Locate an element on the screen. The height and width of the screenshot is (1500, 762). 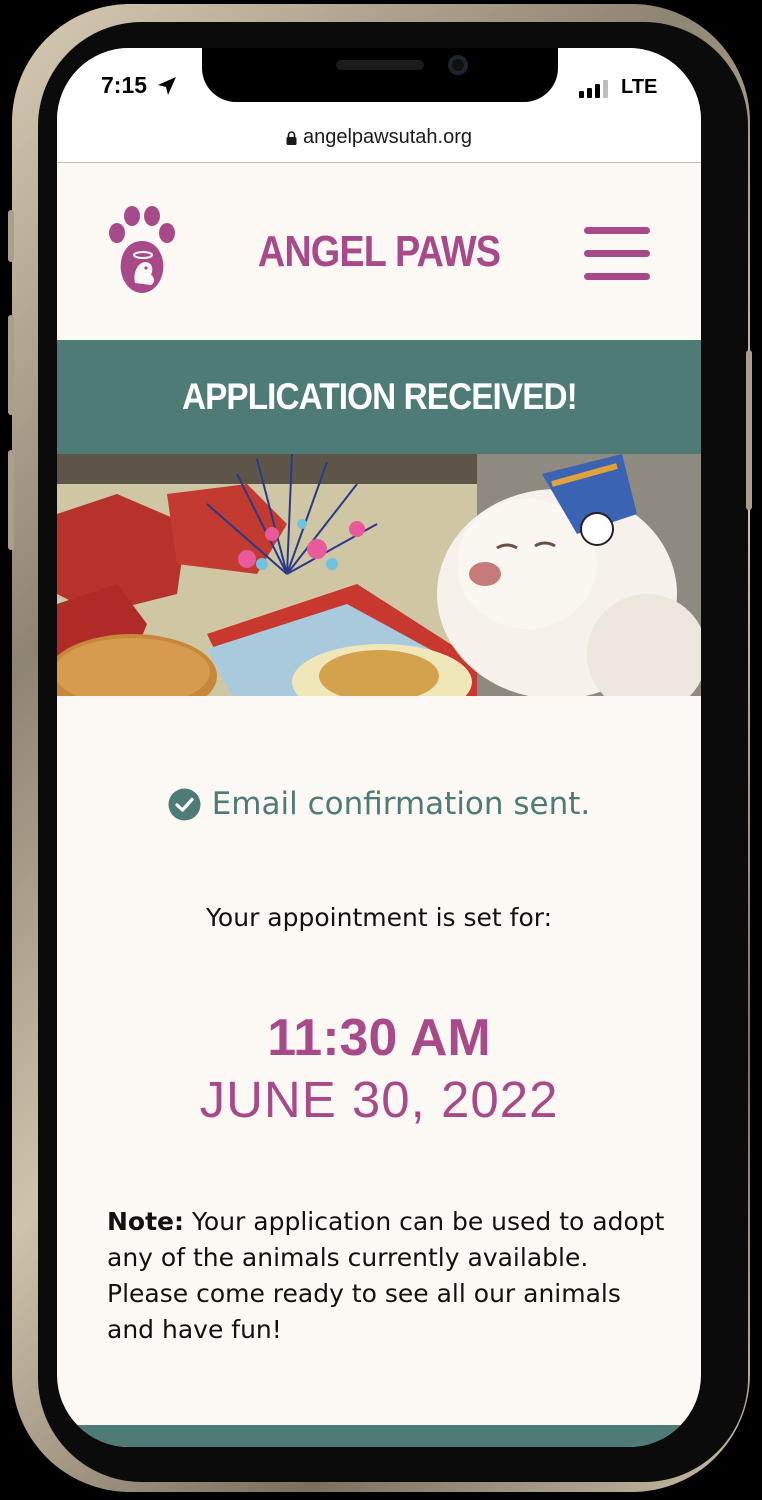
status-time: 7:15 is located at coordinates (124, 85).